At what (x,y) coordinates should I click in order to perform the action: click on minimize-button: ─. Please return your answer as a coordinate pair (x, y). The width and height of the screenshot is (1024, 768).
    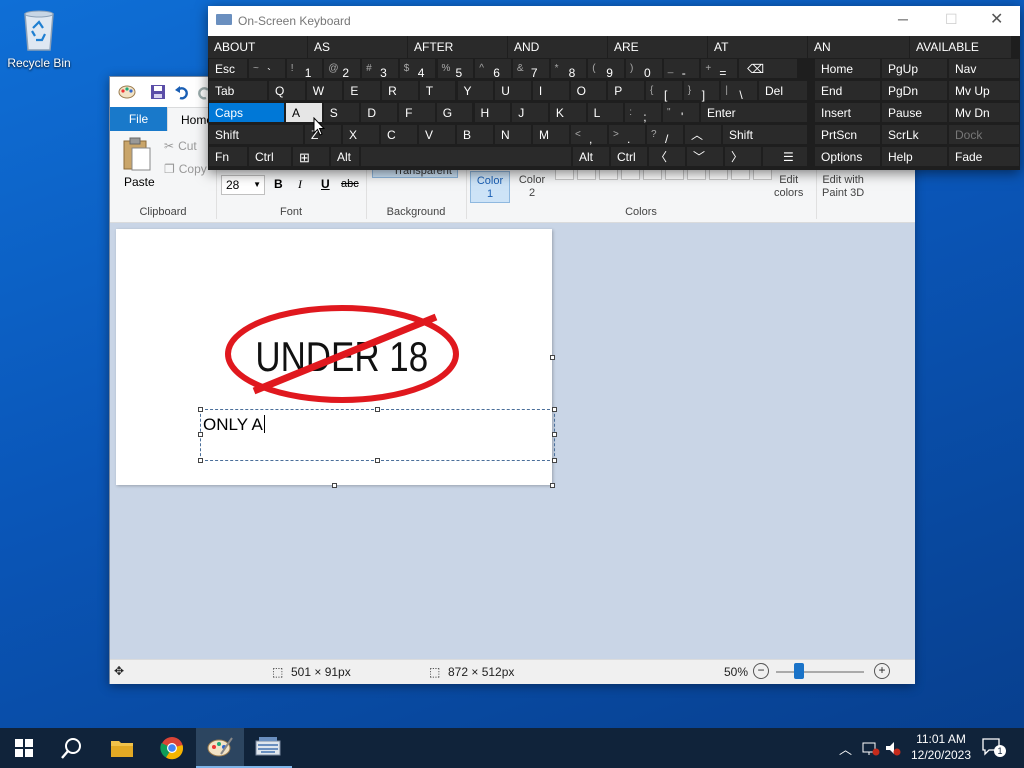
    Looking at the image, I should click on (903, 19).